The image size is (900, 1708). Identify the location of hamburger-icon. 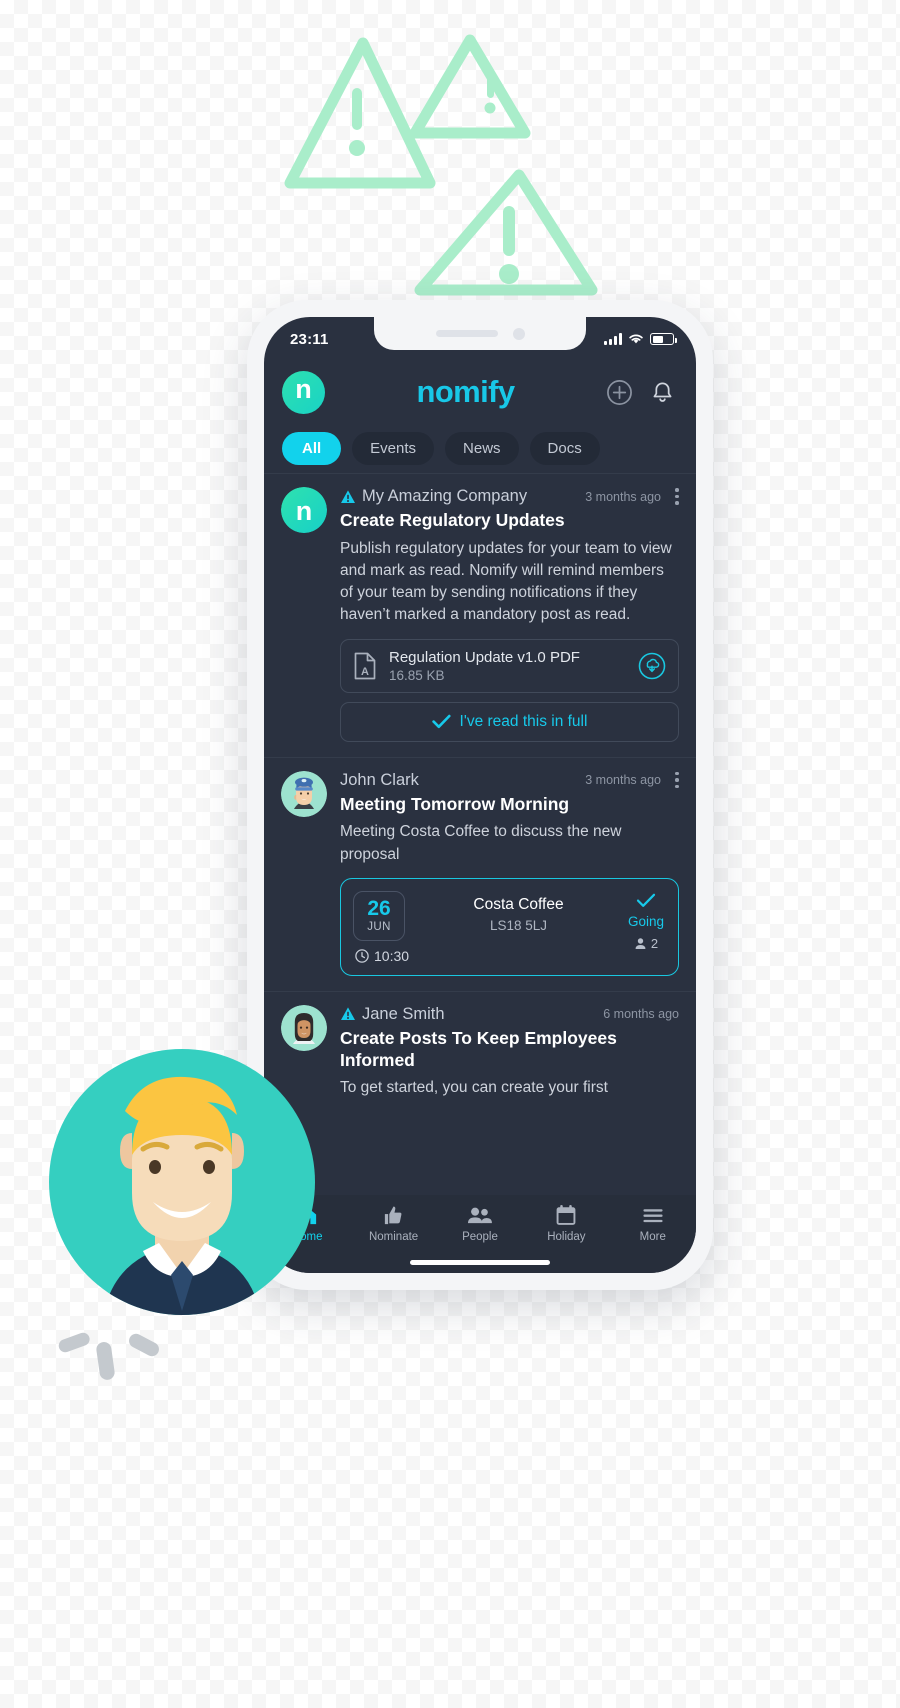
(653, 1216).